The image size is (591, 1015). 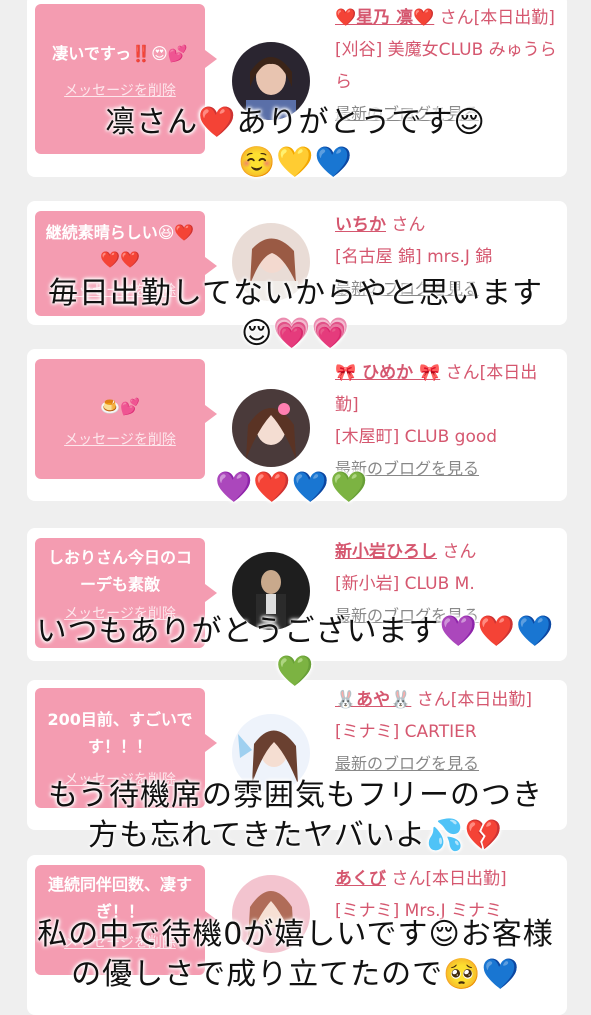 I want to click on cast-name-link: 新小岩ひろし, so click(x=386, y=552).